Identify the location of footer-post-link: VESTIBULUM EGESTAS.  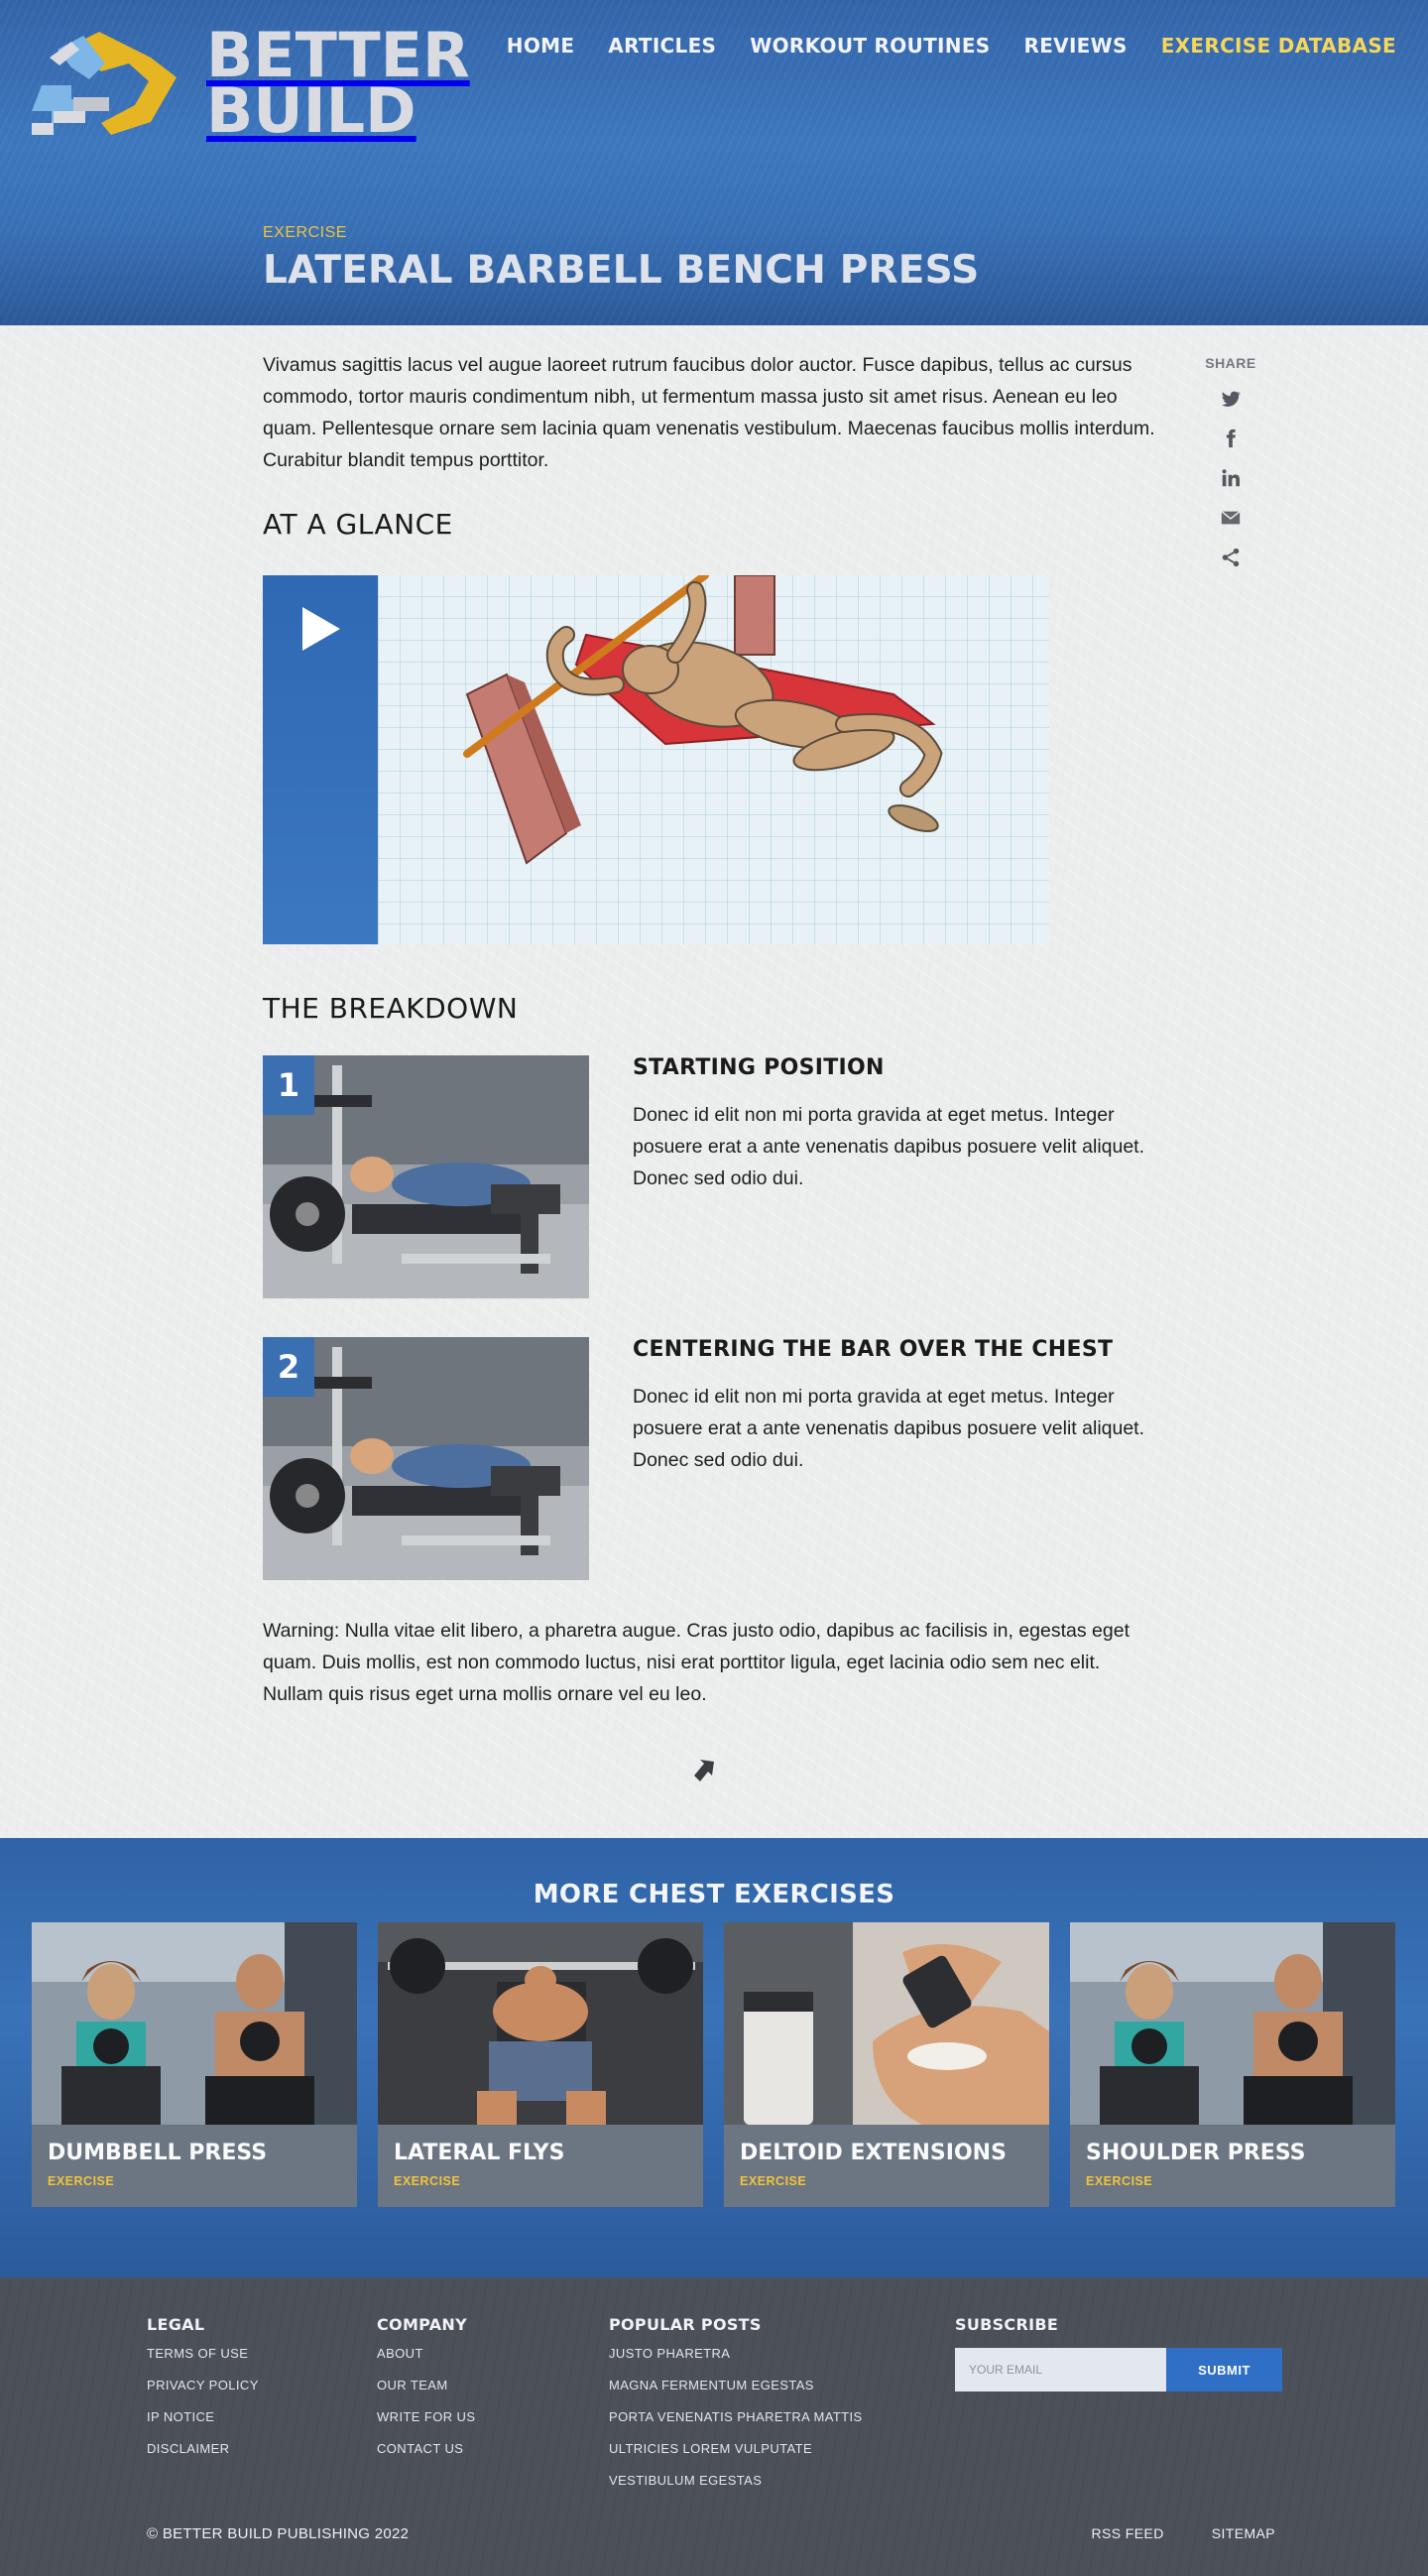
(736, 2480).